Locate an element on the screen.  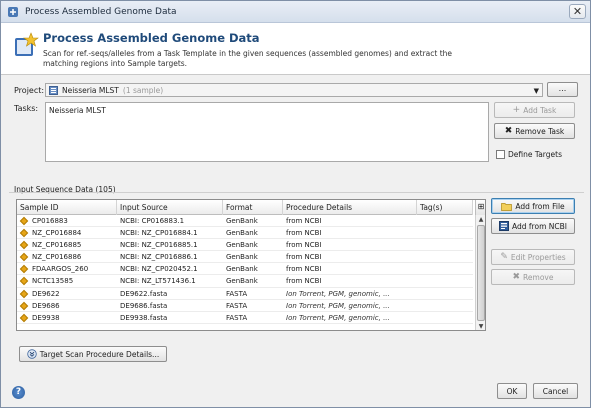
column-chooser-icon: ⊞ is located at coordinates (480, 207).